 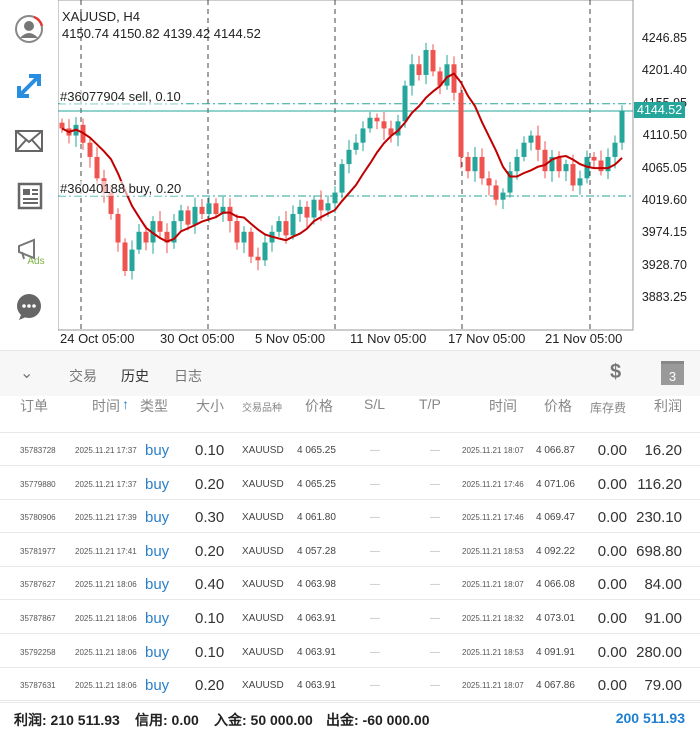 I want to click on tab-history: 历史, so click(x=135, y=376).